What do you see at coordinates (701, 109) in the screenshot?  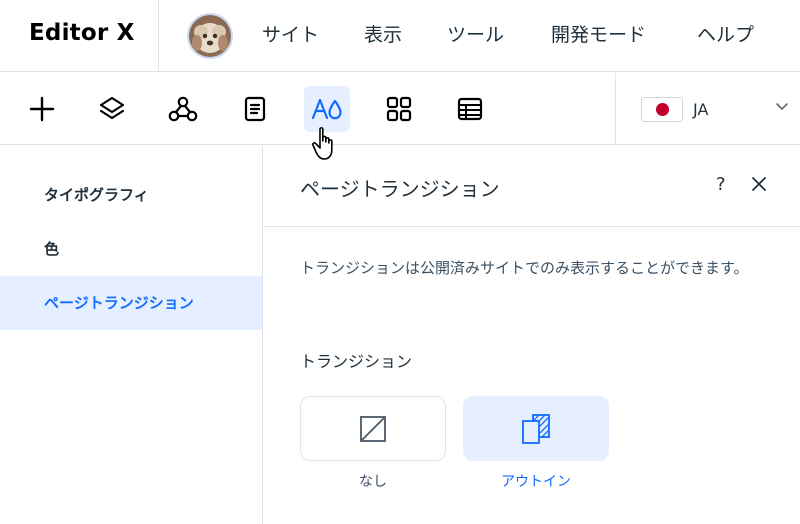 I see `language-code: JA` at bounding box center [701, 109].